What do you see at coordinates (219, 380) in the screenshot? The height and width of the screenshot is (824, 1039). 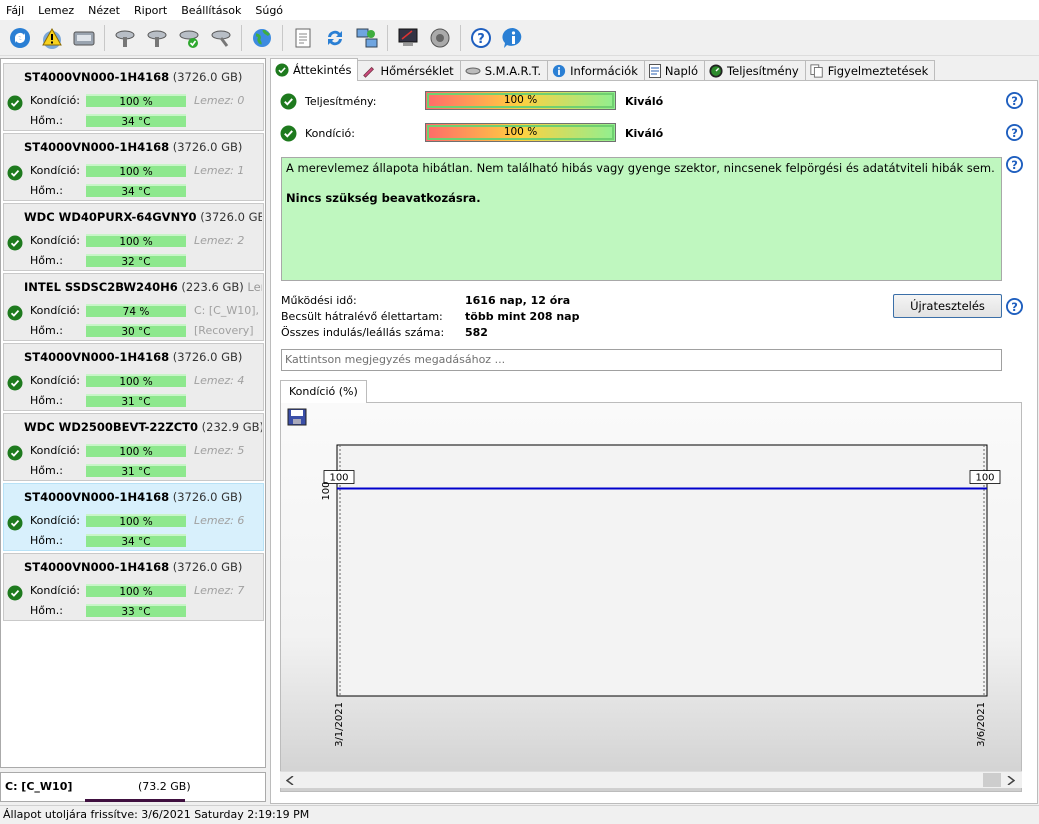 I see `disk-subinfo: Lemez: 4` at bounding box center [219, 380].